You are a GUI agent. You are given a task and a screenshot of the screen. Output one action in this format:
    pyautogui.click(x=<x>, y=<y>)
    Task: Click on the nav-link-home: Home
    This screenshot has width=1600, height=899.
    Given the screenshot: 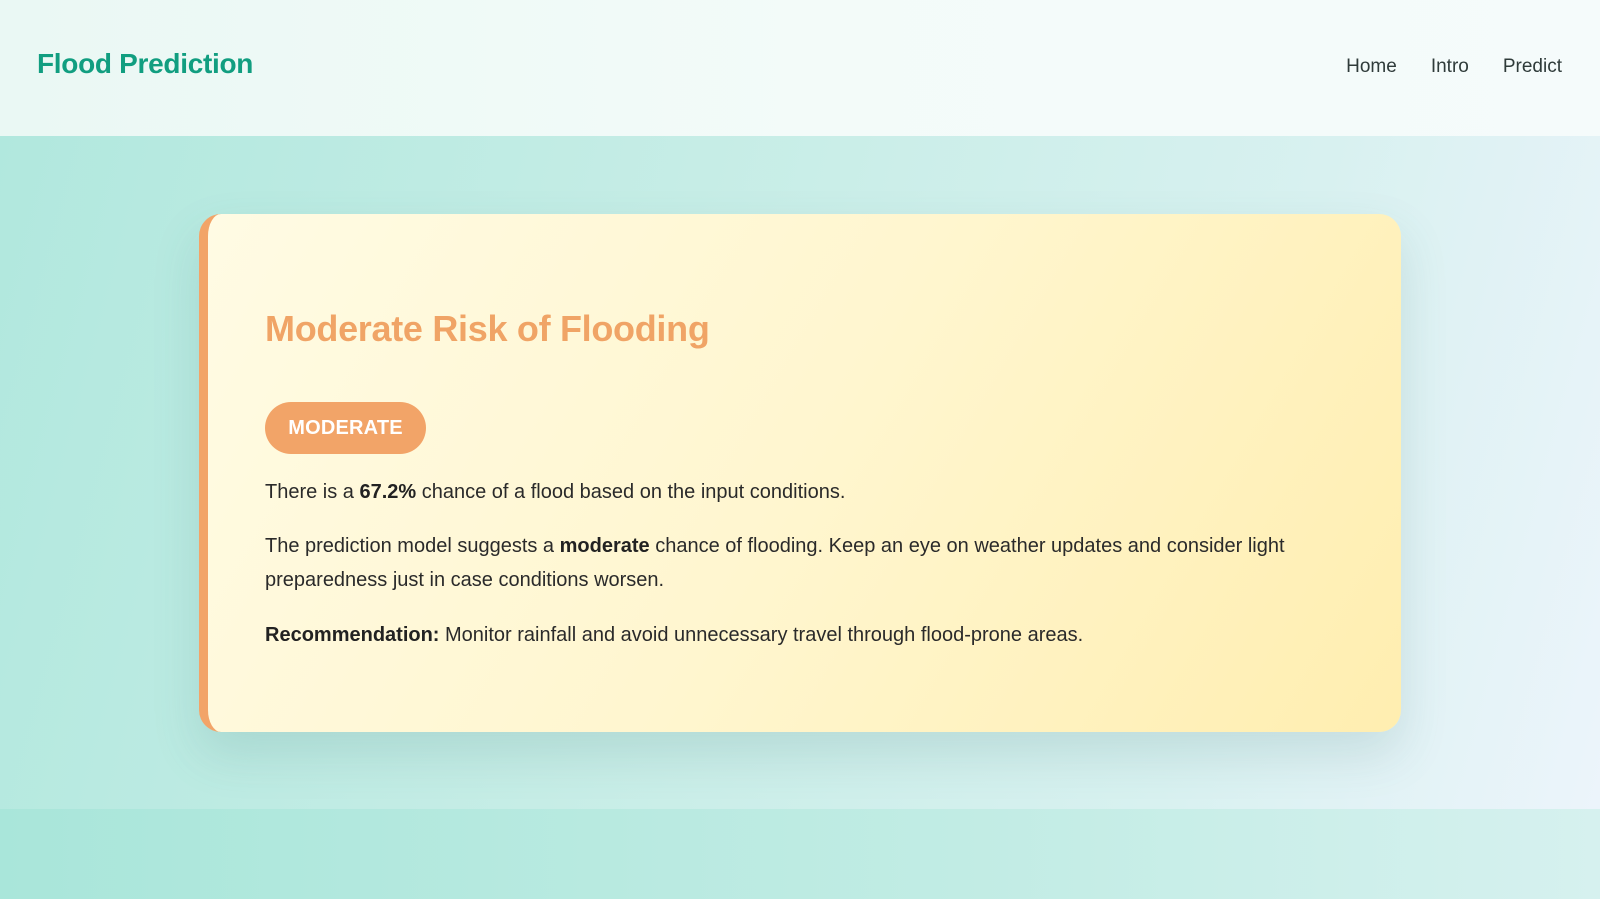 What is the action you would take?
    pyautogui.click(x=1371, y=67)
    